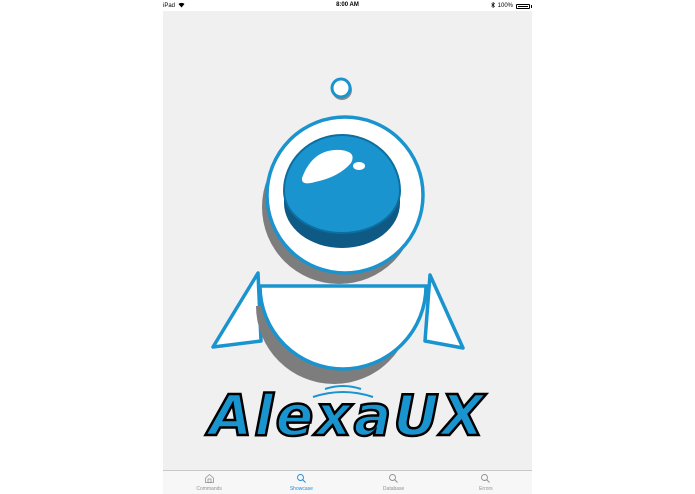  I want to click on battery-percent: 100%, so click(505, 6).